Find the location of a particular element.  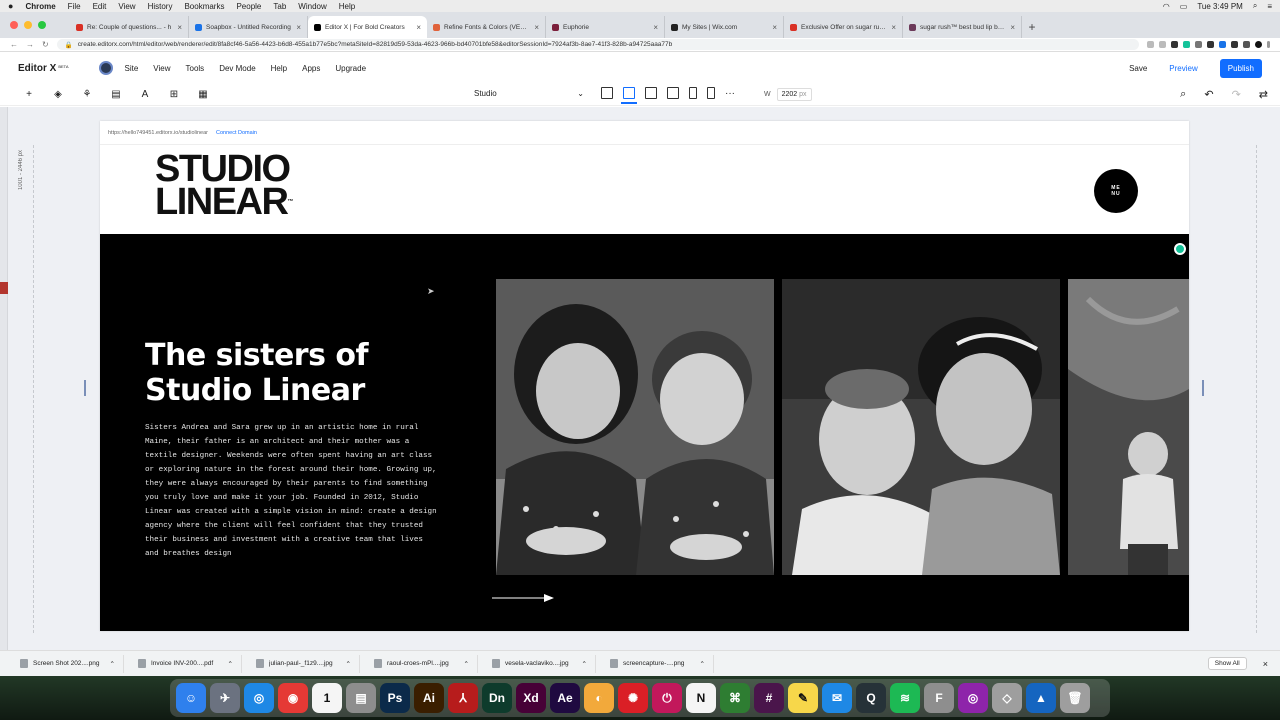

launchpad-icon: ✈ is located at coordinates (225, 698).